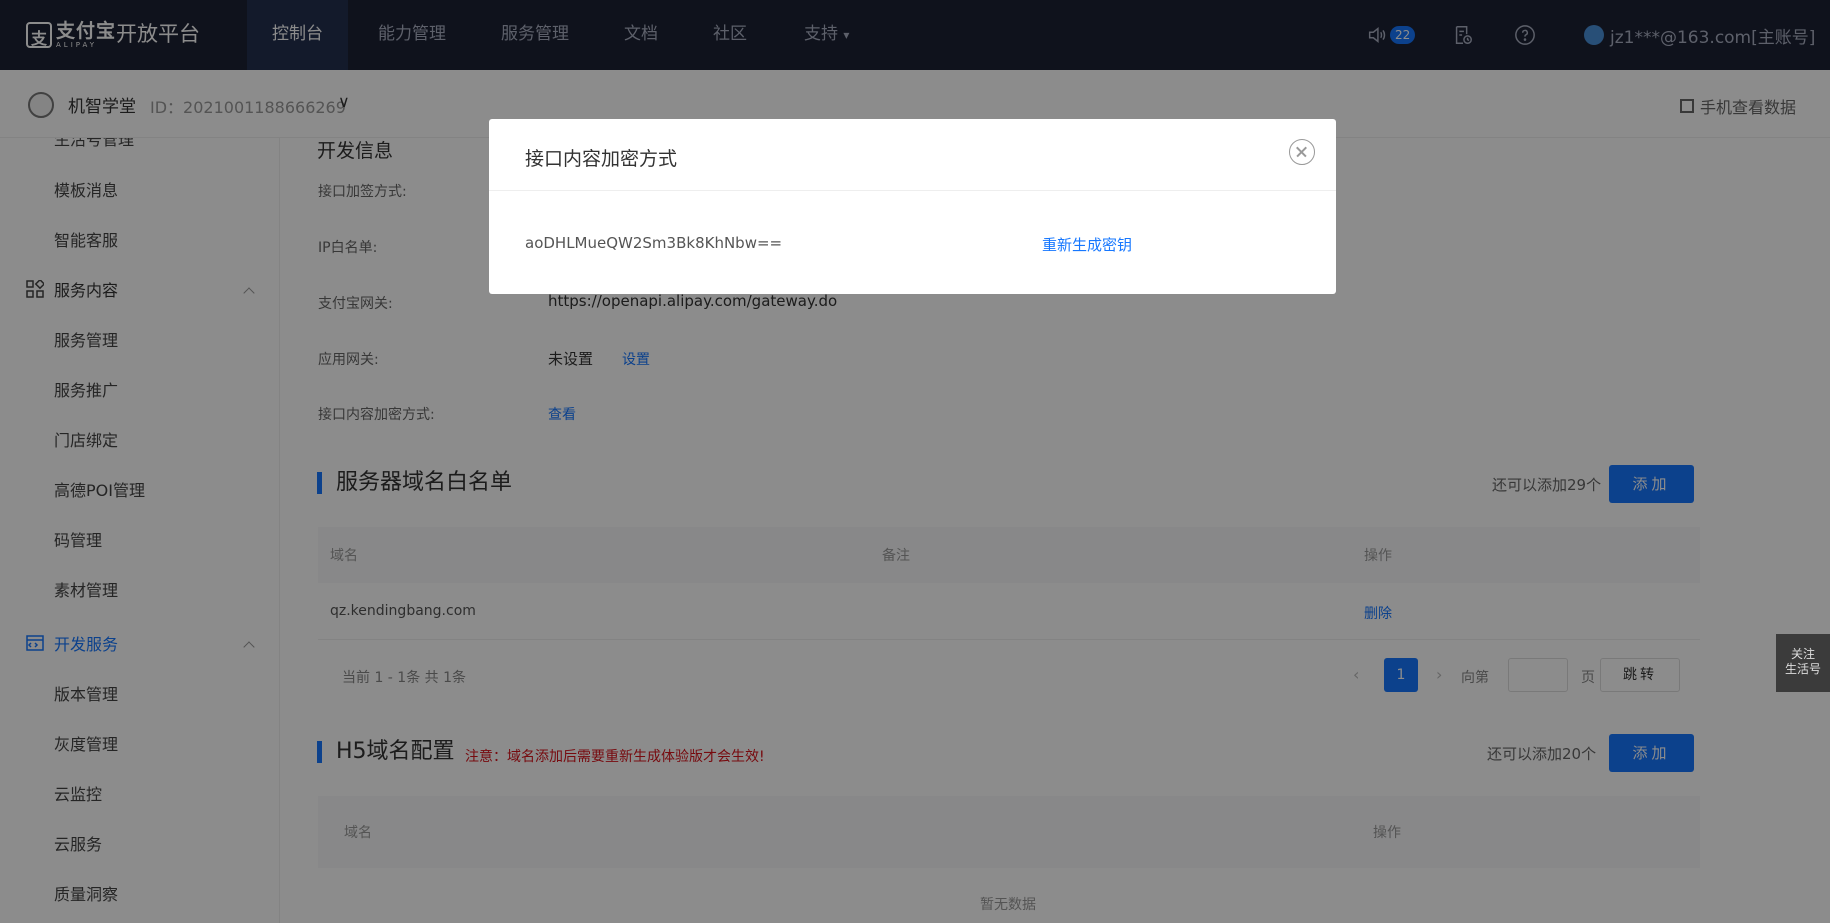 Image resolution: width=1830 pixels, height=923 pixels. I want to click on regenerate-key-link: 重新生成密钥, so click(1087, 244).